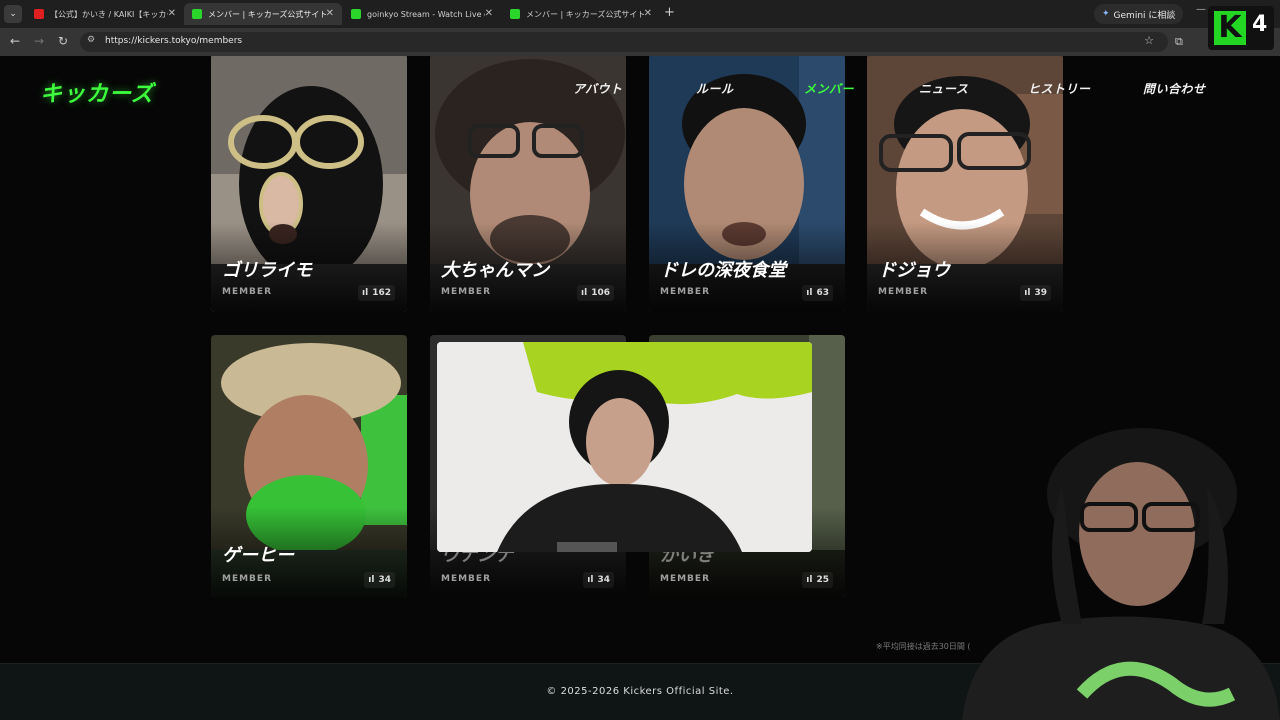 This screenshot has width=1280, height=720. What do you see at coordinates (1144, 15) in the screenshot?
I see `gemini-label: Gemini に相談` at bounding box center [1144, 15].